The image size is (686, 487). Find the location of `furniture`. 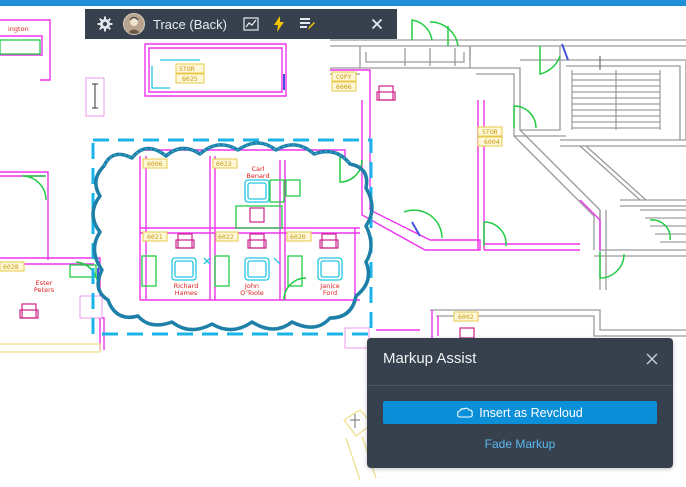

furniture is located at coordinates (247, 170).